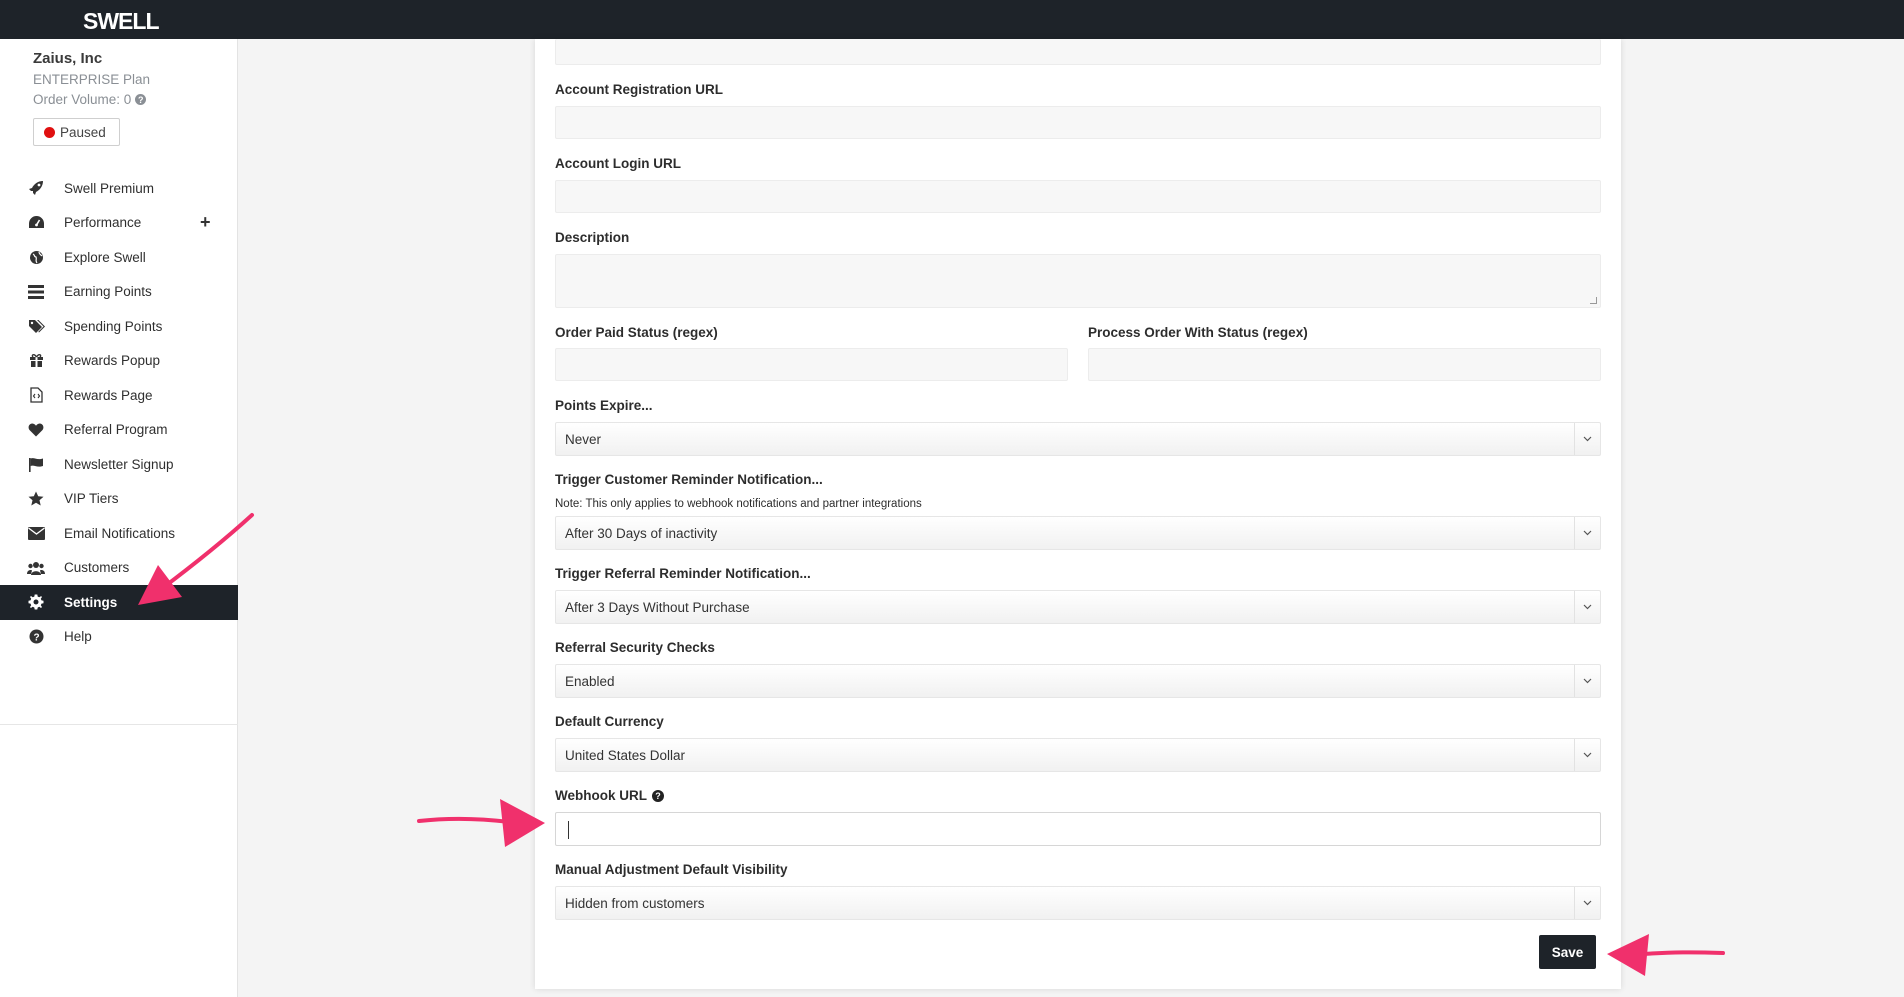 This screenshot has width=1904, height=997. I want to click on heart-icon, so click(36, 430).